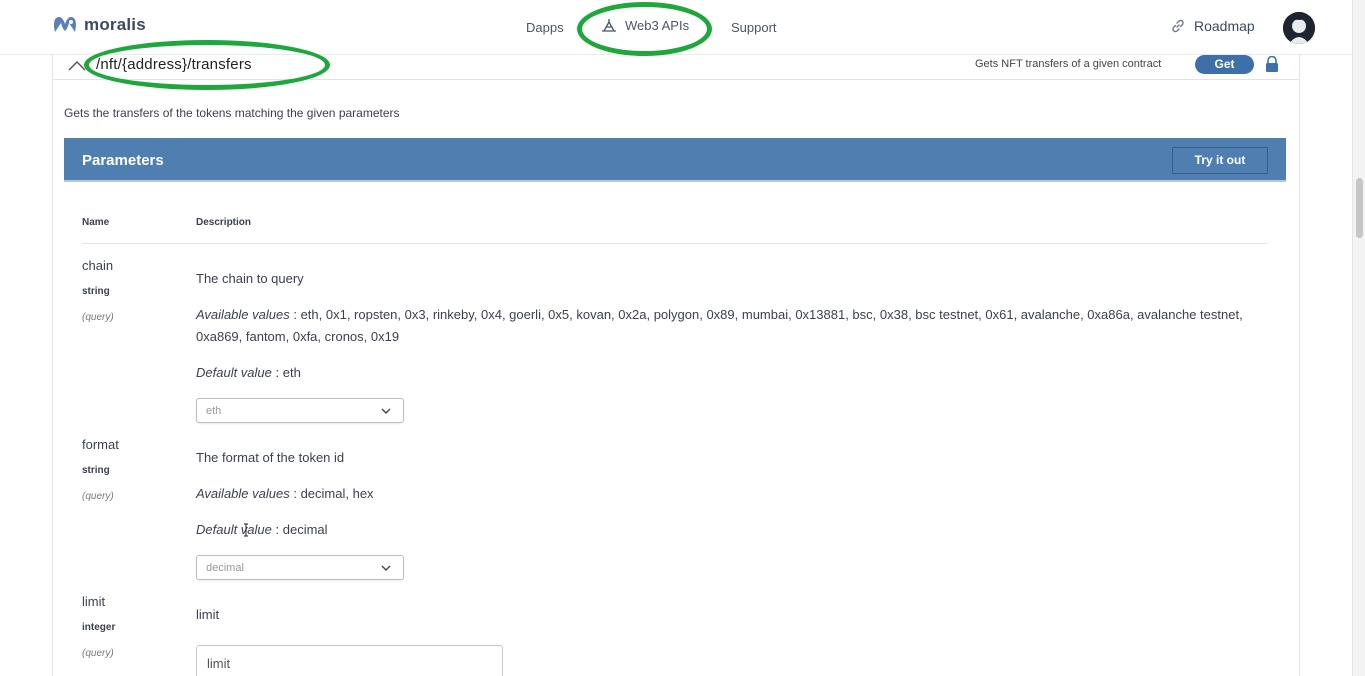 This screenshot has height=676, width=1365. I want to click on limit-input-placeholder: limit, so click(219, 663).